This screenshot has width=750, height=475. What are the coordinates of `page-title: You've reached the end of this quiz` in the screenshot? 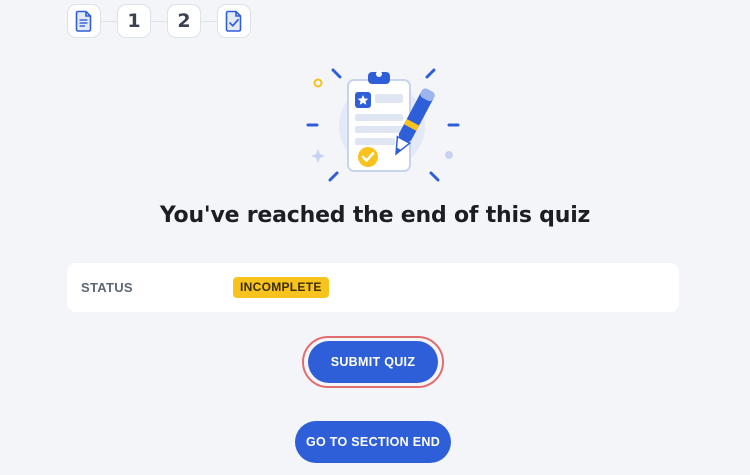 It's located at (375, 215).